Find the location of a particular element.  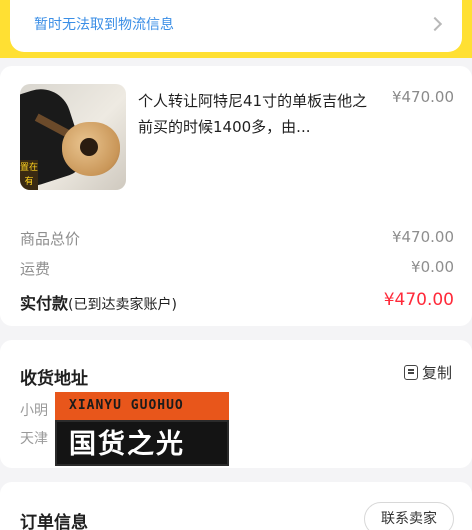

paid-sublabel: (已到达卖家账户) is located at coordinates (122, 305).